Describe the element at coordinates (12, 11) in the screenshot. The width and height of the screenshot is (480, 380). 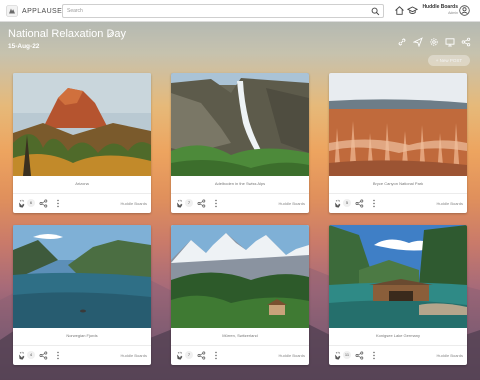
I see `applause-logo-icon` at that location.